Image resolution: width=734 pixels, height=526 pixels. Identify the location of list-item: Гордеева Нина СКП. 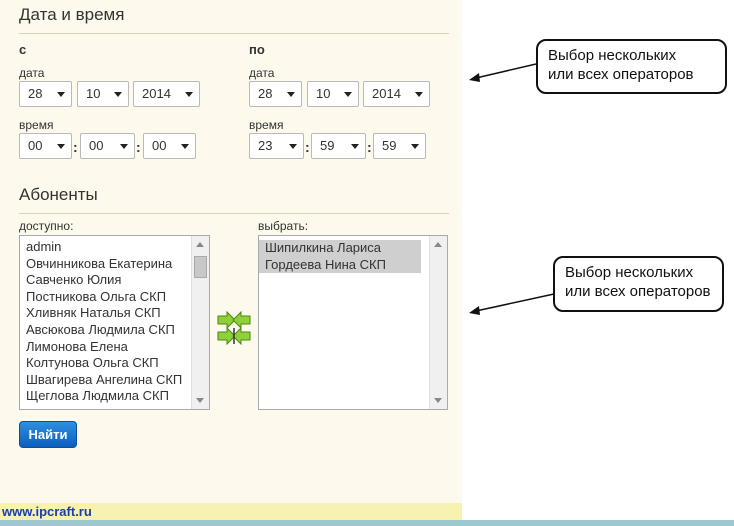
(340, 265).